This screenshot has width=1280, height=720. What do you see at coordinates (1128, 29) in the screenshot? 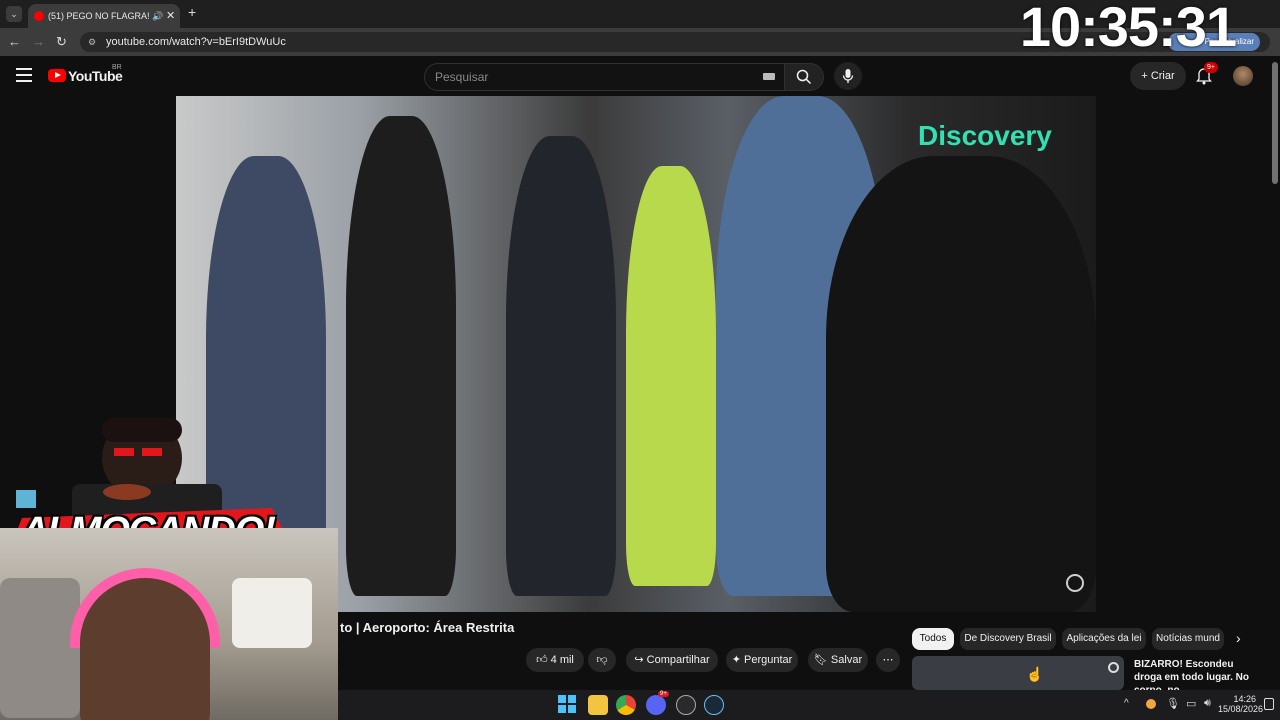
I see `clock-overlay: 10:35:31` at bounding box center [1128, 29].